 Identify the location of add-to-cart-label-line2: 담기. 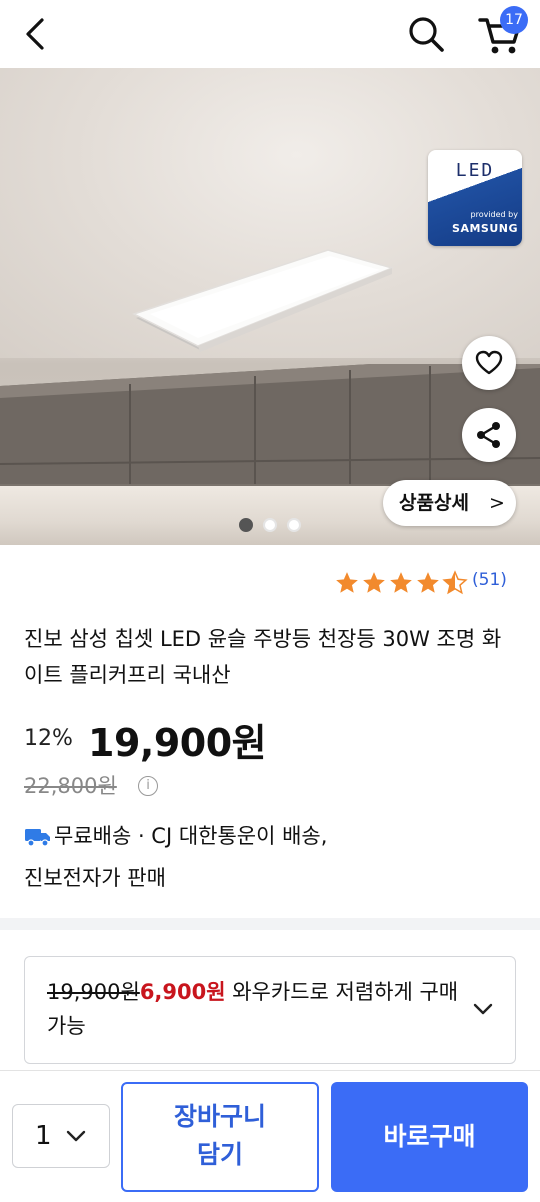
(219, 1154).